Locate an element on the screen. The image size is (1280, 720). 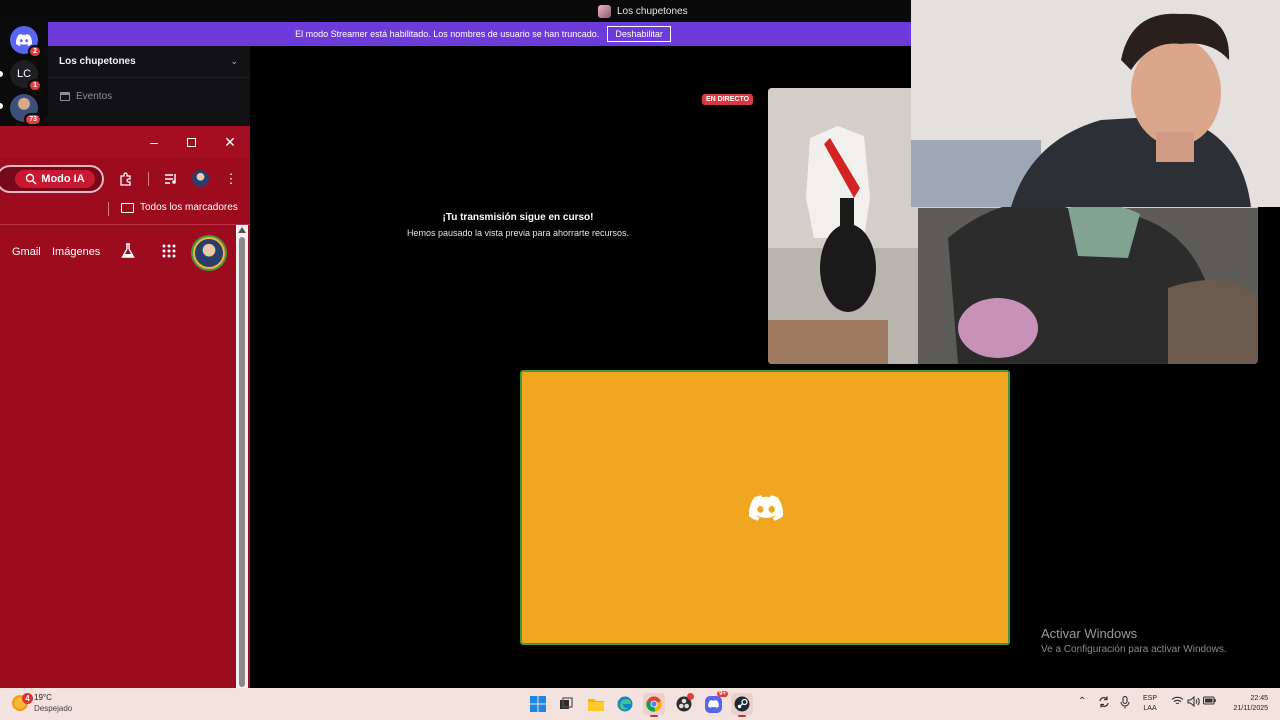
server-icon is located at coordinates (604, 11).